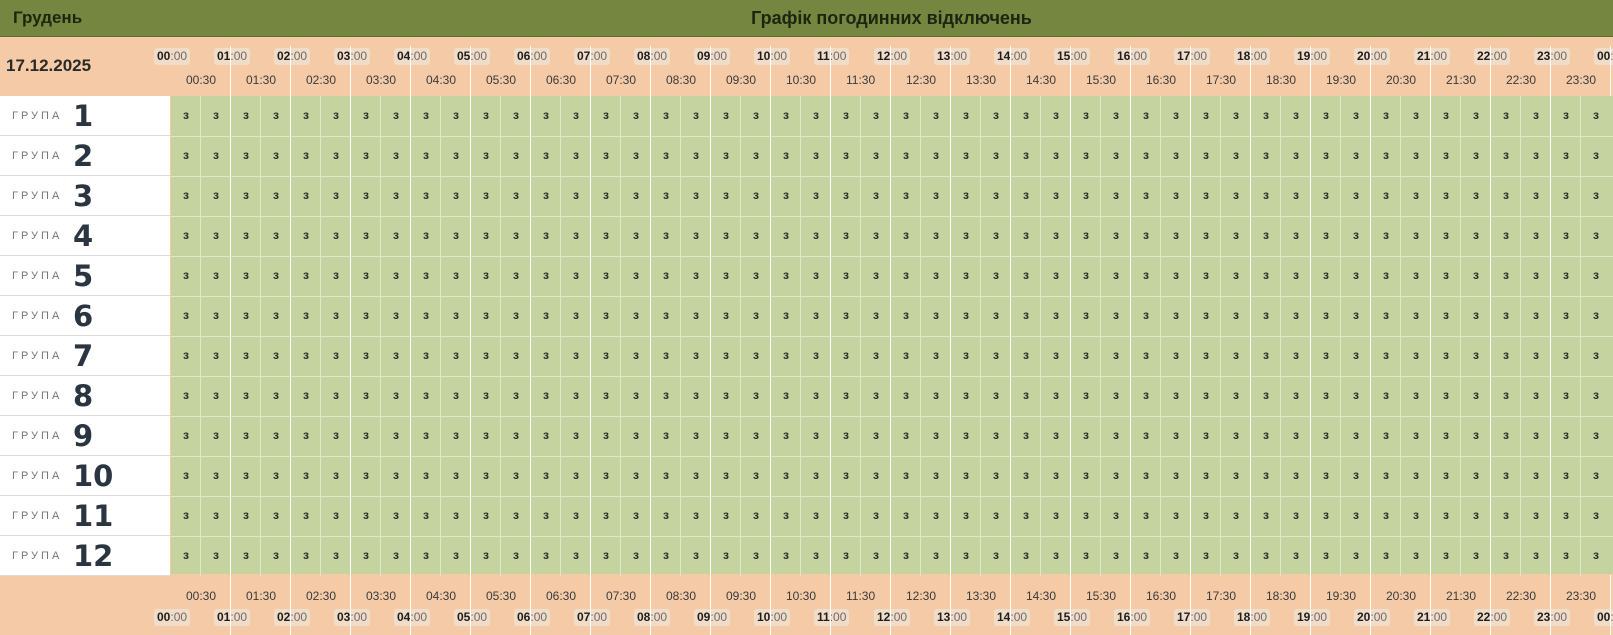  What do you see at coordinates (85, 556) in the screenshot?
I see `group-row-label: ГРУПА 12` at bounding box center [85, 556].